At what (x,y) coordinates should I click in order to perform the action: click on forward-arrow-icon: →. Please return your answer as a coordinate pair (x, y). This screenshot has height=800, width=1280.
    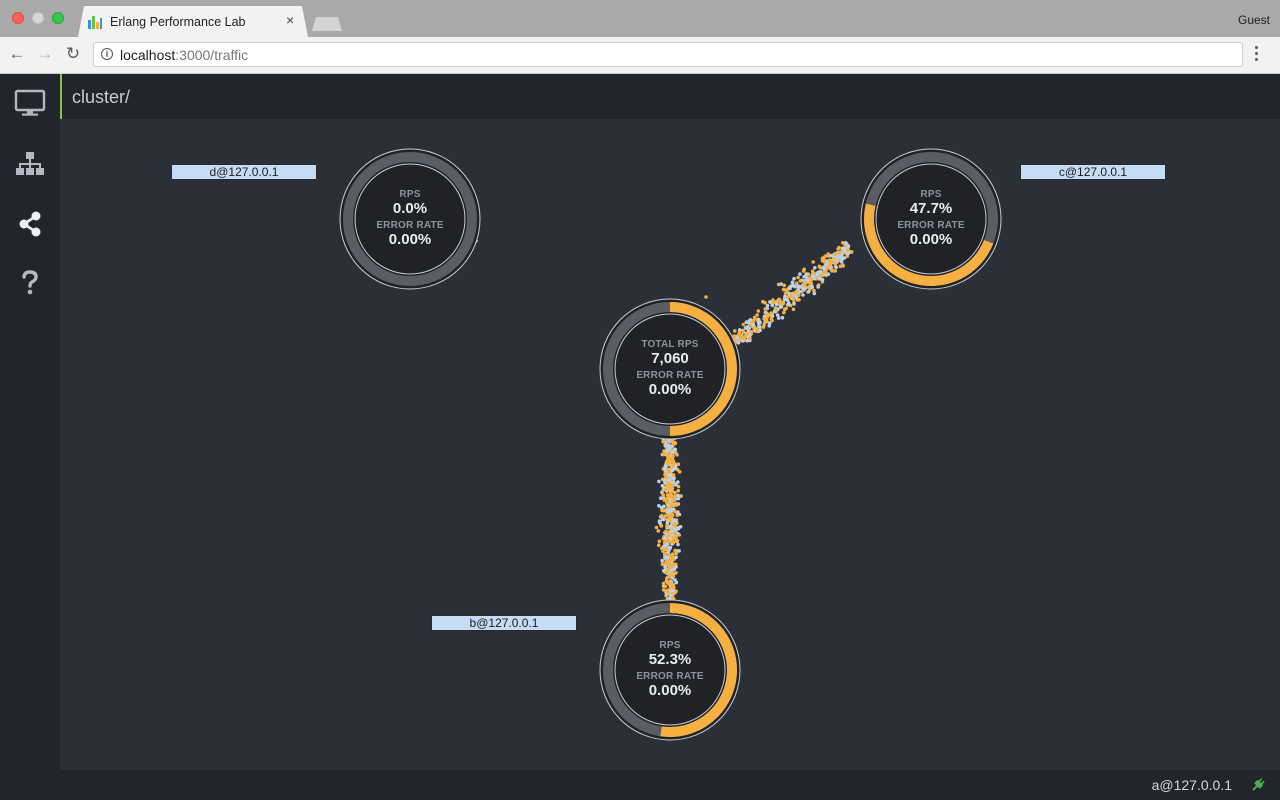
    Looking at the image, I should click on (45, 54).